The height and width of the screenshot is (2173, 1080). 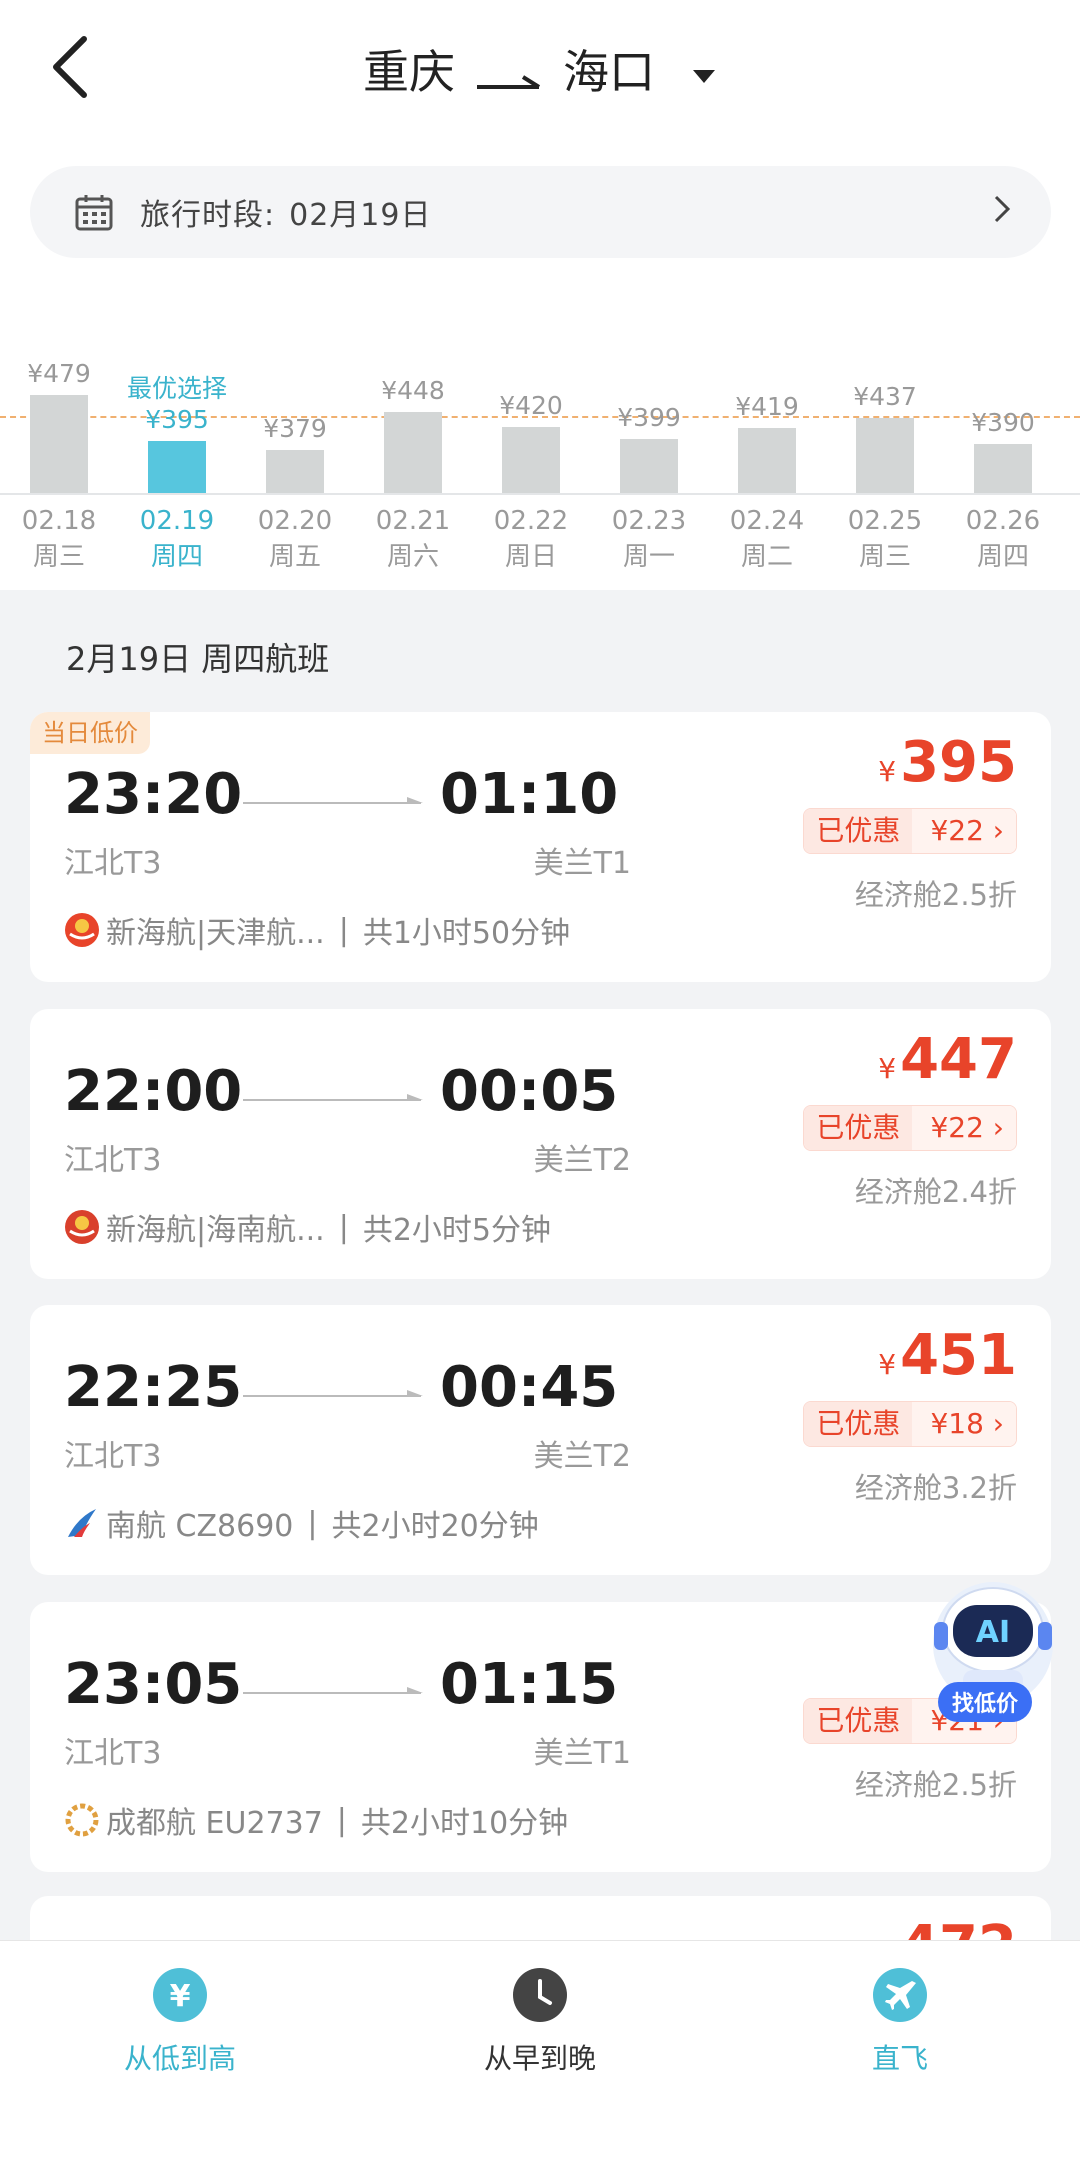 I want to click on calendar-day-02.23: ¥399 02.23 周一, so click(x=649, y=451).